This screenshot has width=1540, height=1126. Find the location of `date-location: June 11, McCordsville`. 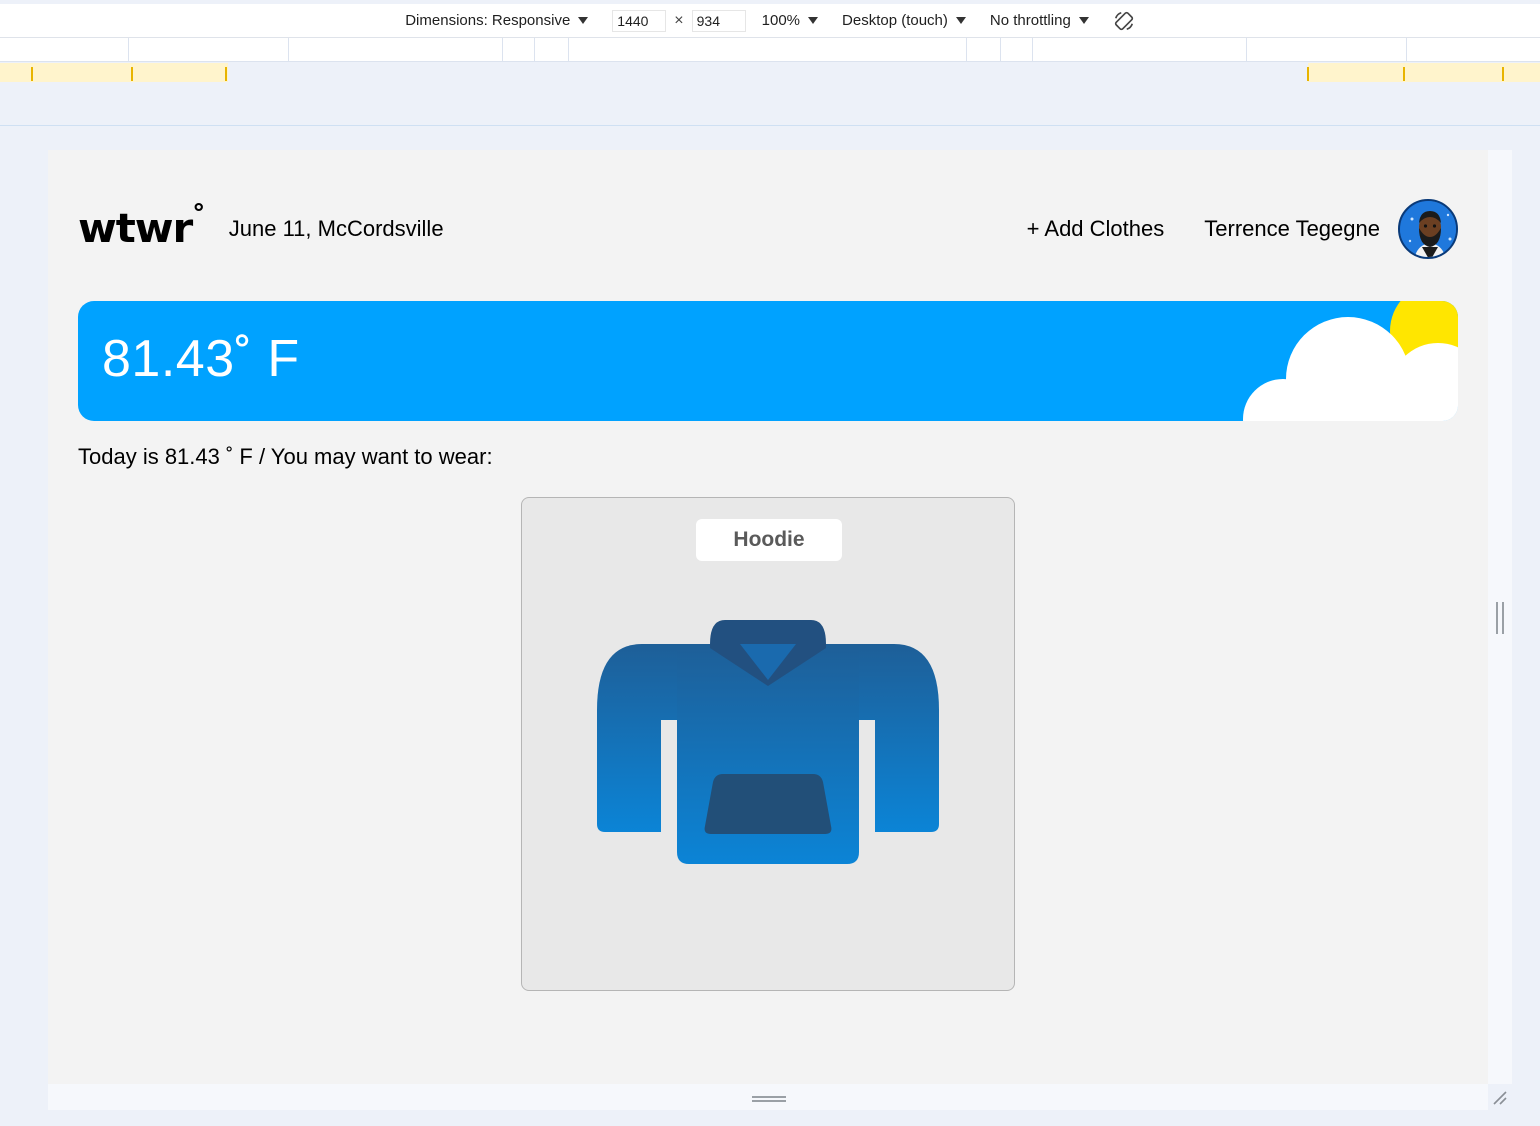

date-location: June 11, McCordsville is located at coordinates (336, 228).